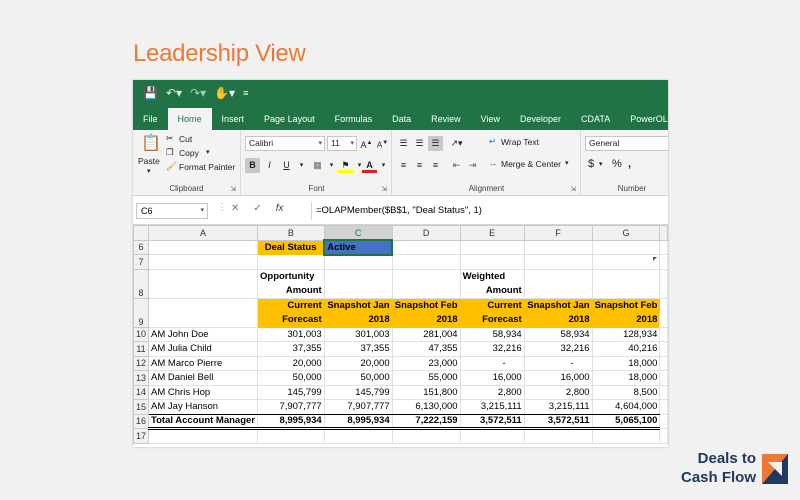 The height and width of the screenshot is (500, 800). I want to click on column-header-d: D, so click(426, 233).